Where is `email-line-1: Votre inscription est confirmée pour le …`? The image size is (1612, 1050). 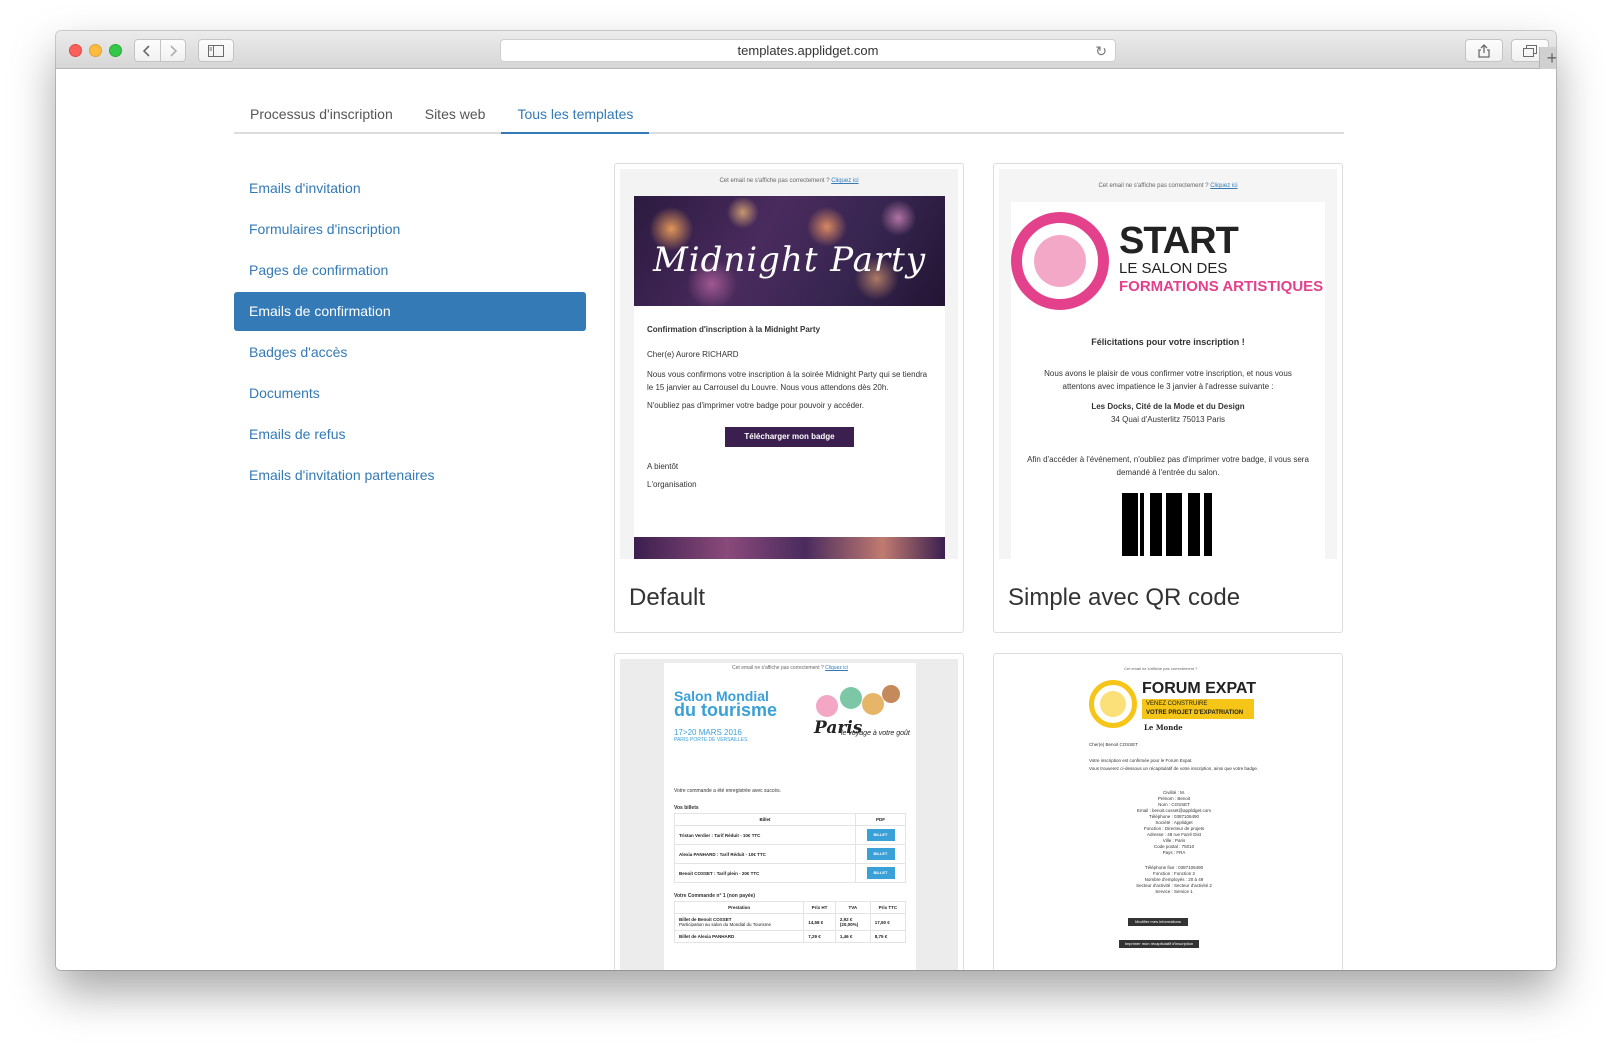
email-line-1: Votre inscription est confirmée pour le … is located at coordinates (1141, 760).